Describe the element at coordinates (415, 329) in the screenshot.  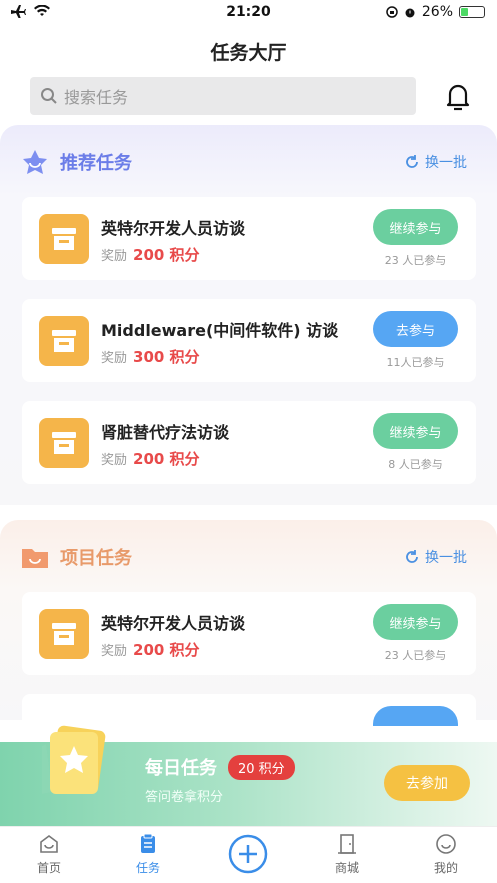
I see `join-button: 去参与` at that location.